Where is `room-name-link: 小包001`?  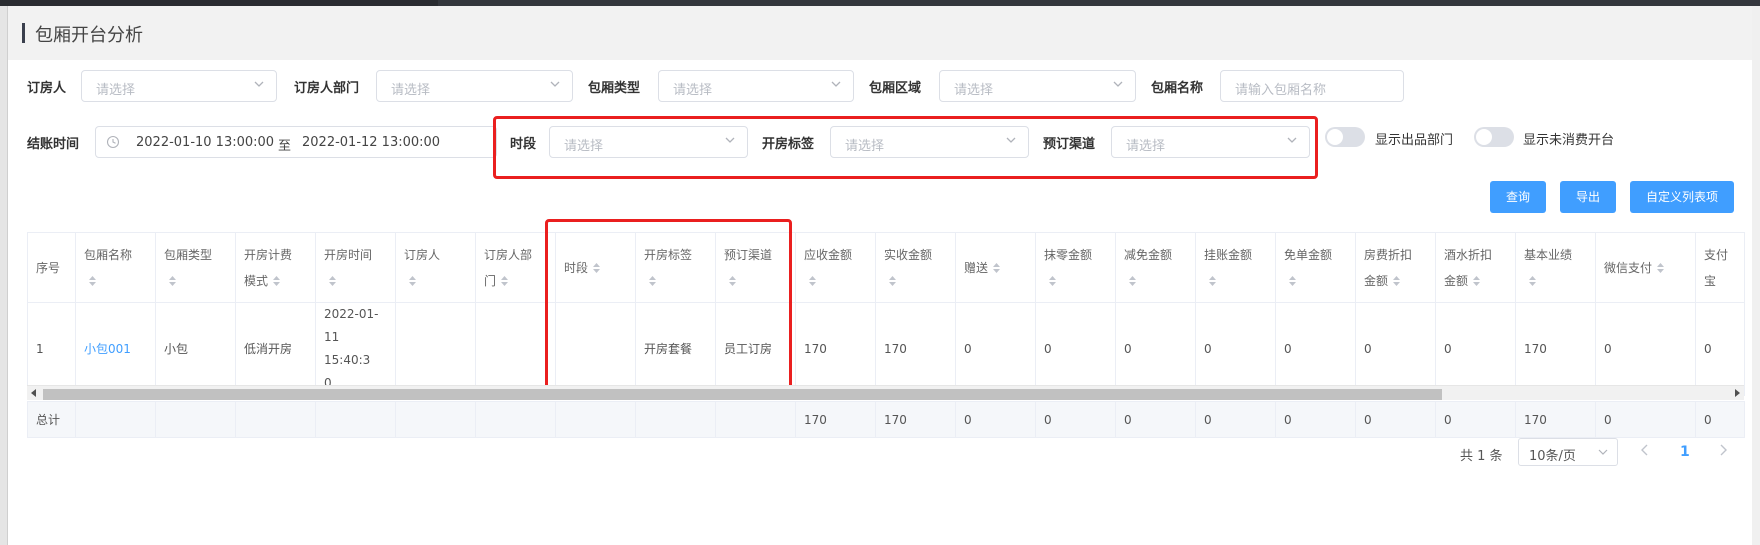
room-name-link: 小包001 is located at coordinates (107, 349).